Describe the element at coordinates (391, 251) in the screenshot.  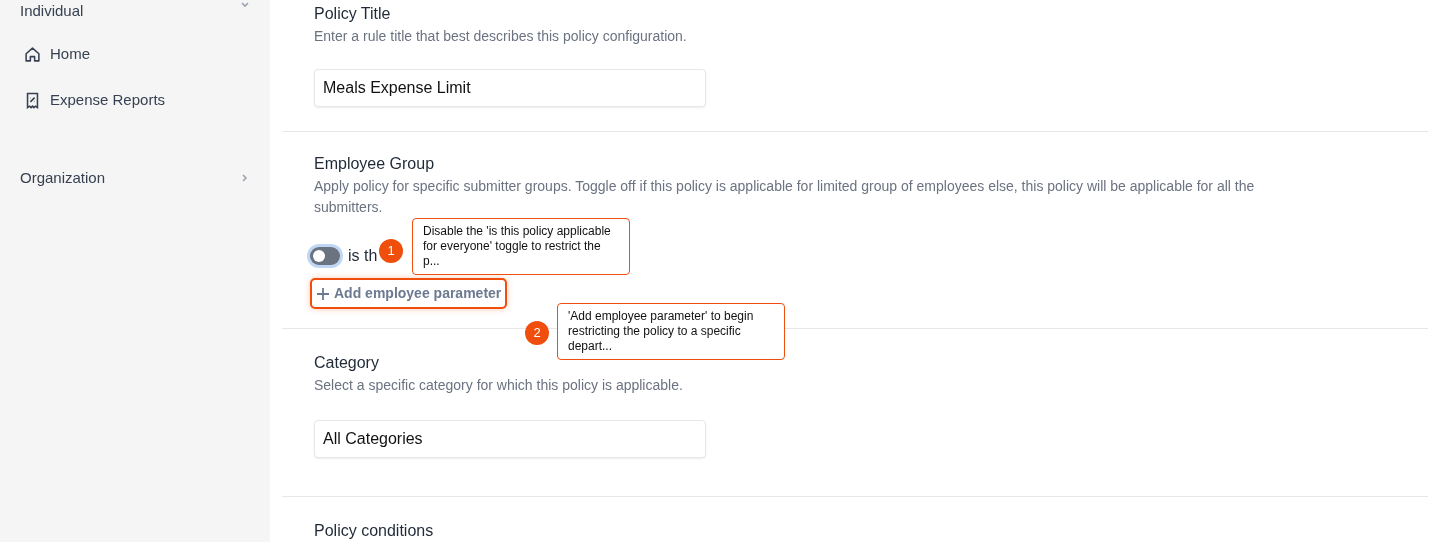
I see `step-marker: 1` at that location.